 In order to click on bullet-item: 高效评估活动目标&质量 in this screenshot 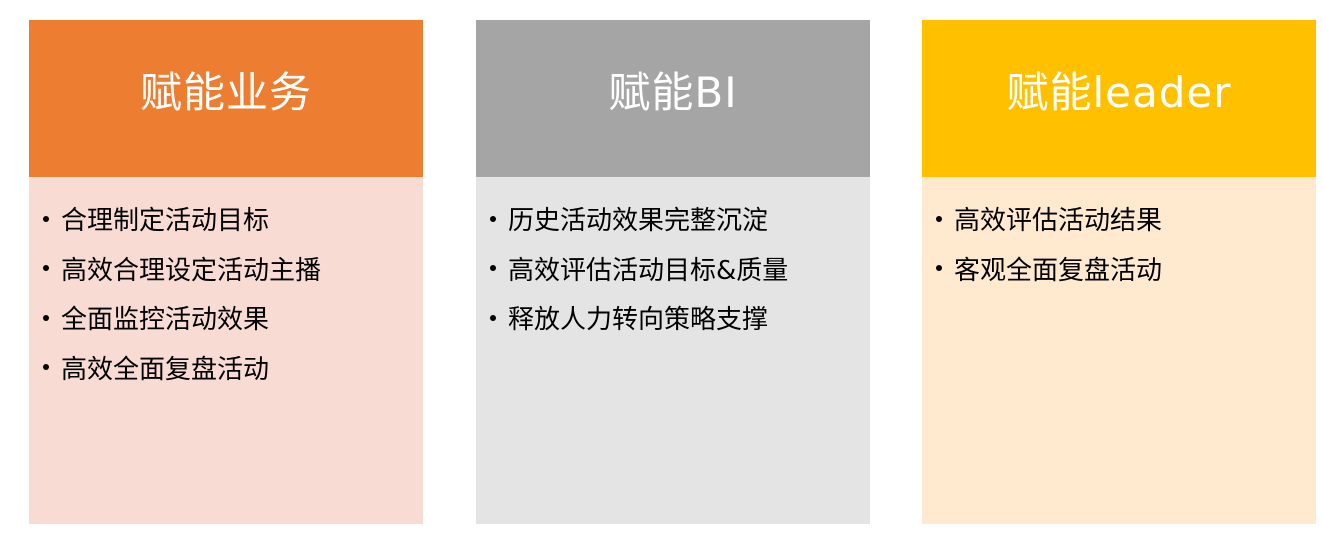, I will do `click(680, 269)`.